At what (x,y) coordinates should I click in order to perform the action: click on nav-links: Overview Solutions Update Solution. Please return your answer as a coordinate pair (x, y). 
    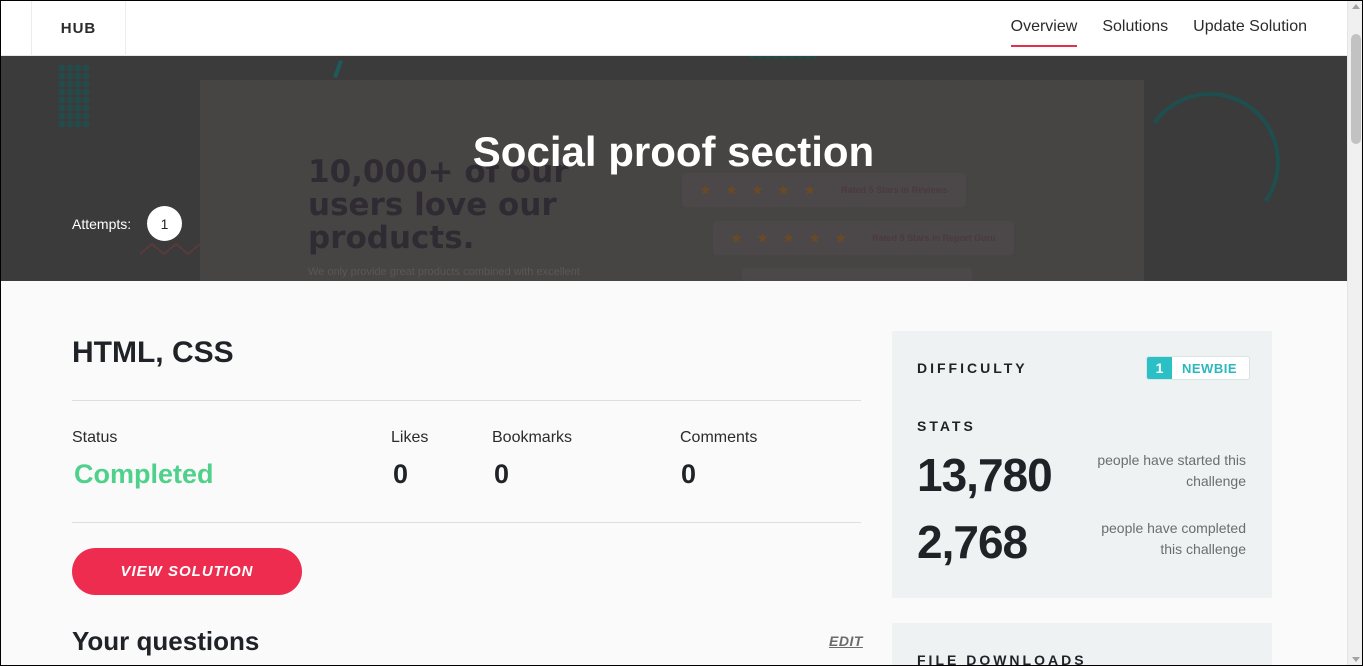
    Looking at the image, I should click on (1158, 28).